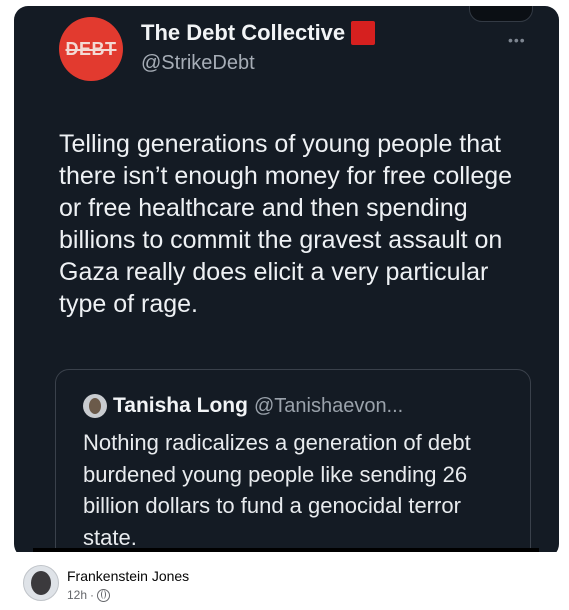 Image resolution: width=569 pixels, height=610 pixels. I want to click on author-name: The Debt Collective, so click(243, 33).